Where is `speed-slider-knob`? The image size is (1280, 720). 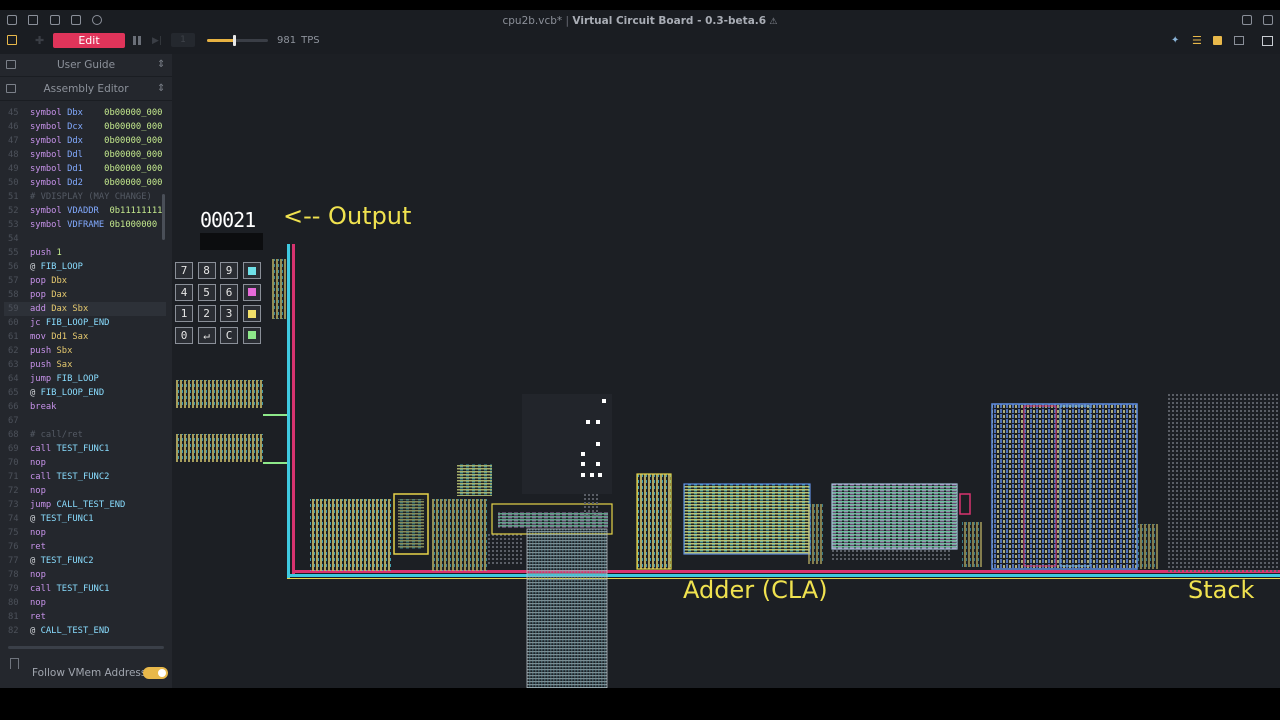 speed-slider-knob is located at coordinates (235, 40).